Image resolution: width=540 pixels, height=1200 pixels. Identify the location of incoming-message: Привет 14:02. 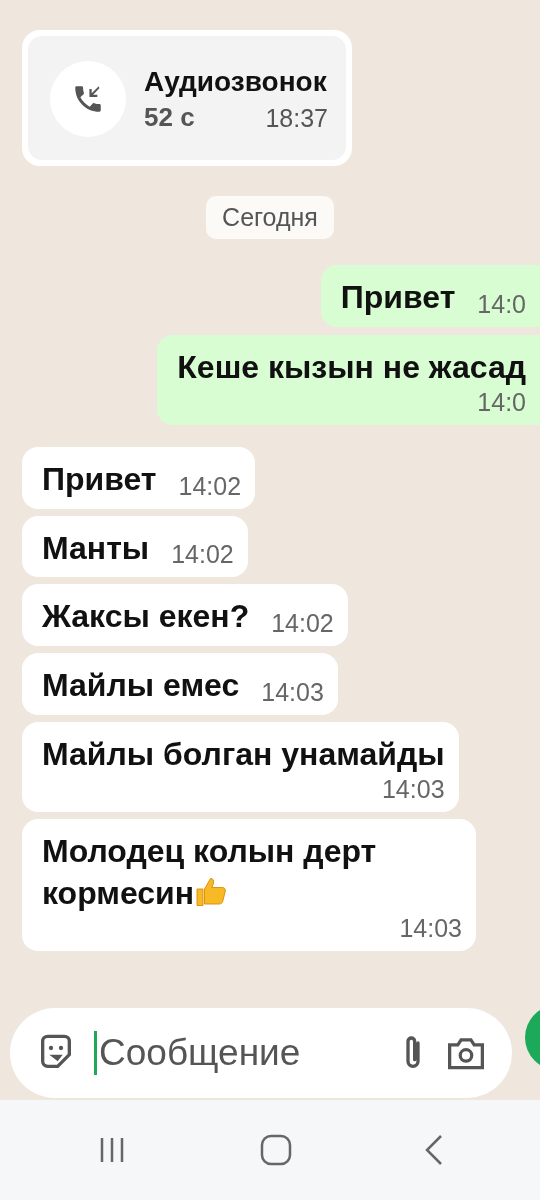
(139, 478).